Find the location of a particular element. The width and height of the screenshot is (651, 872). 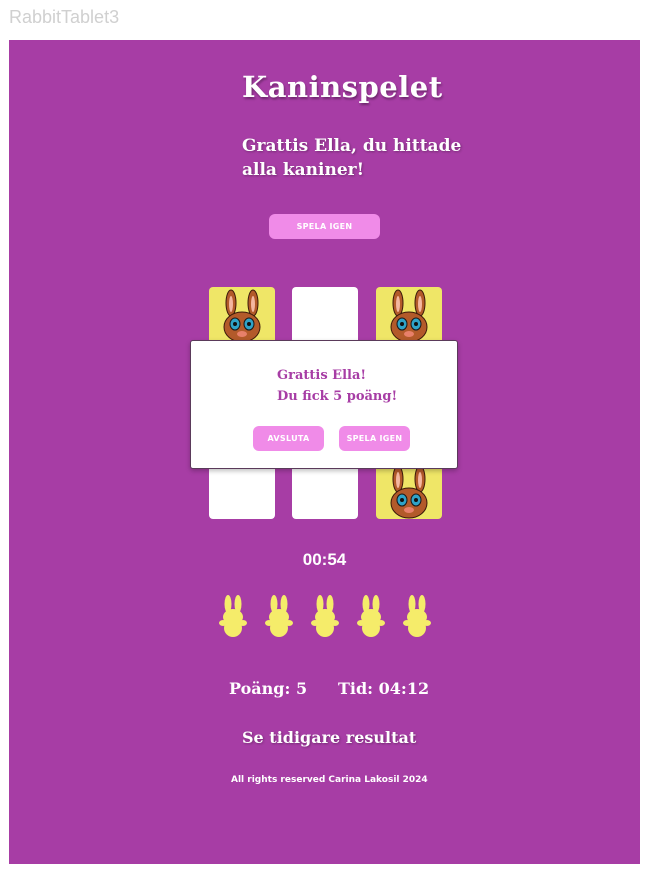

page-title: Kaninspelet is located at coordinates (342, 87).